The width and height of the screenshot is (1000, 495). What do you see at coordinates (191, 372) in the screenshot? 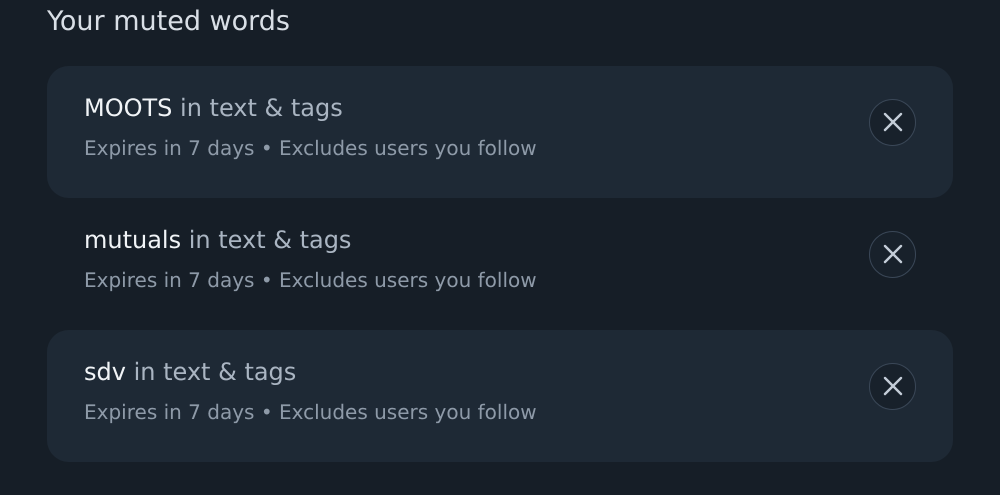
I see `muted-word-label: sdv in text & tags` at bounding box center [191, 372].